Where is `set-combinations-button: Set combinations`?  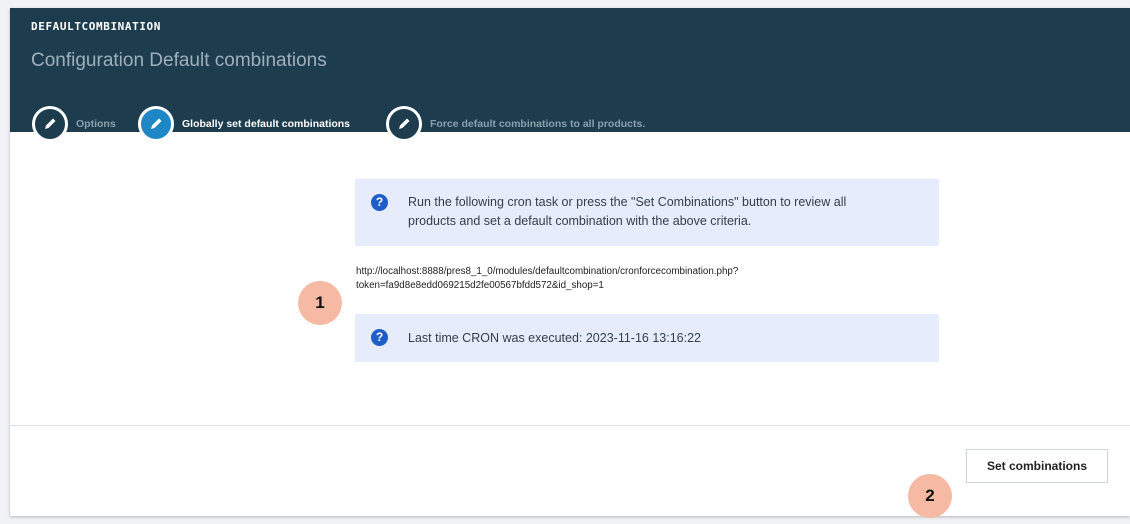 set-combinations-button: Set combinations is located at coordinates (1037, 466).